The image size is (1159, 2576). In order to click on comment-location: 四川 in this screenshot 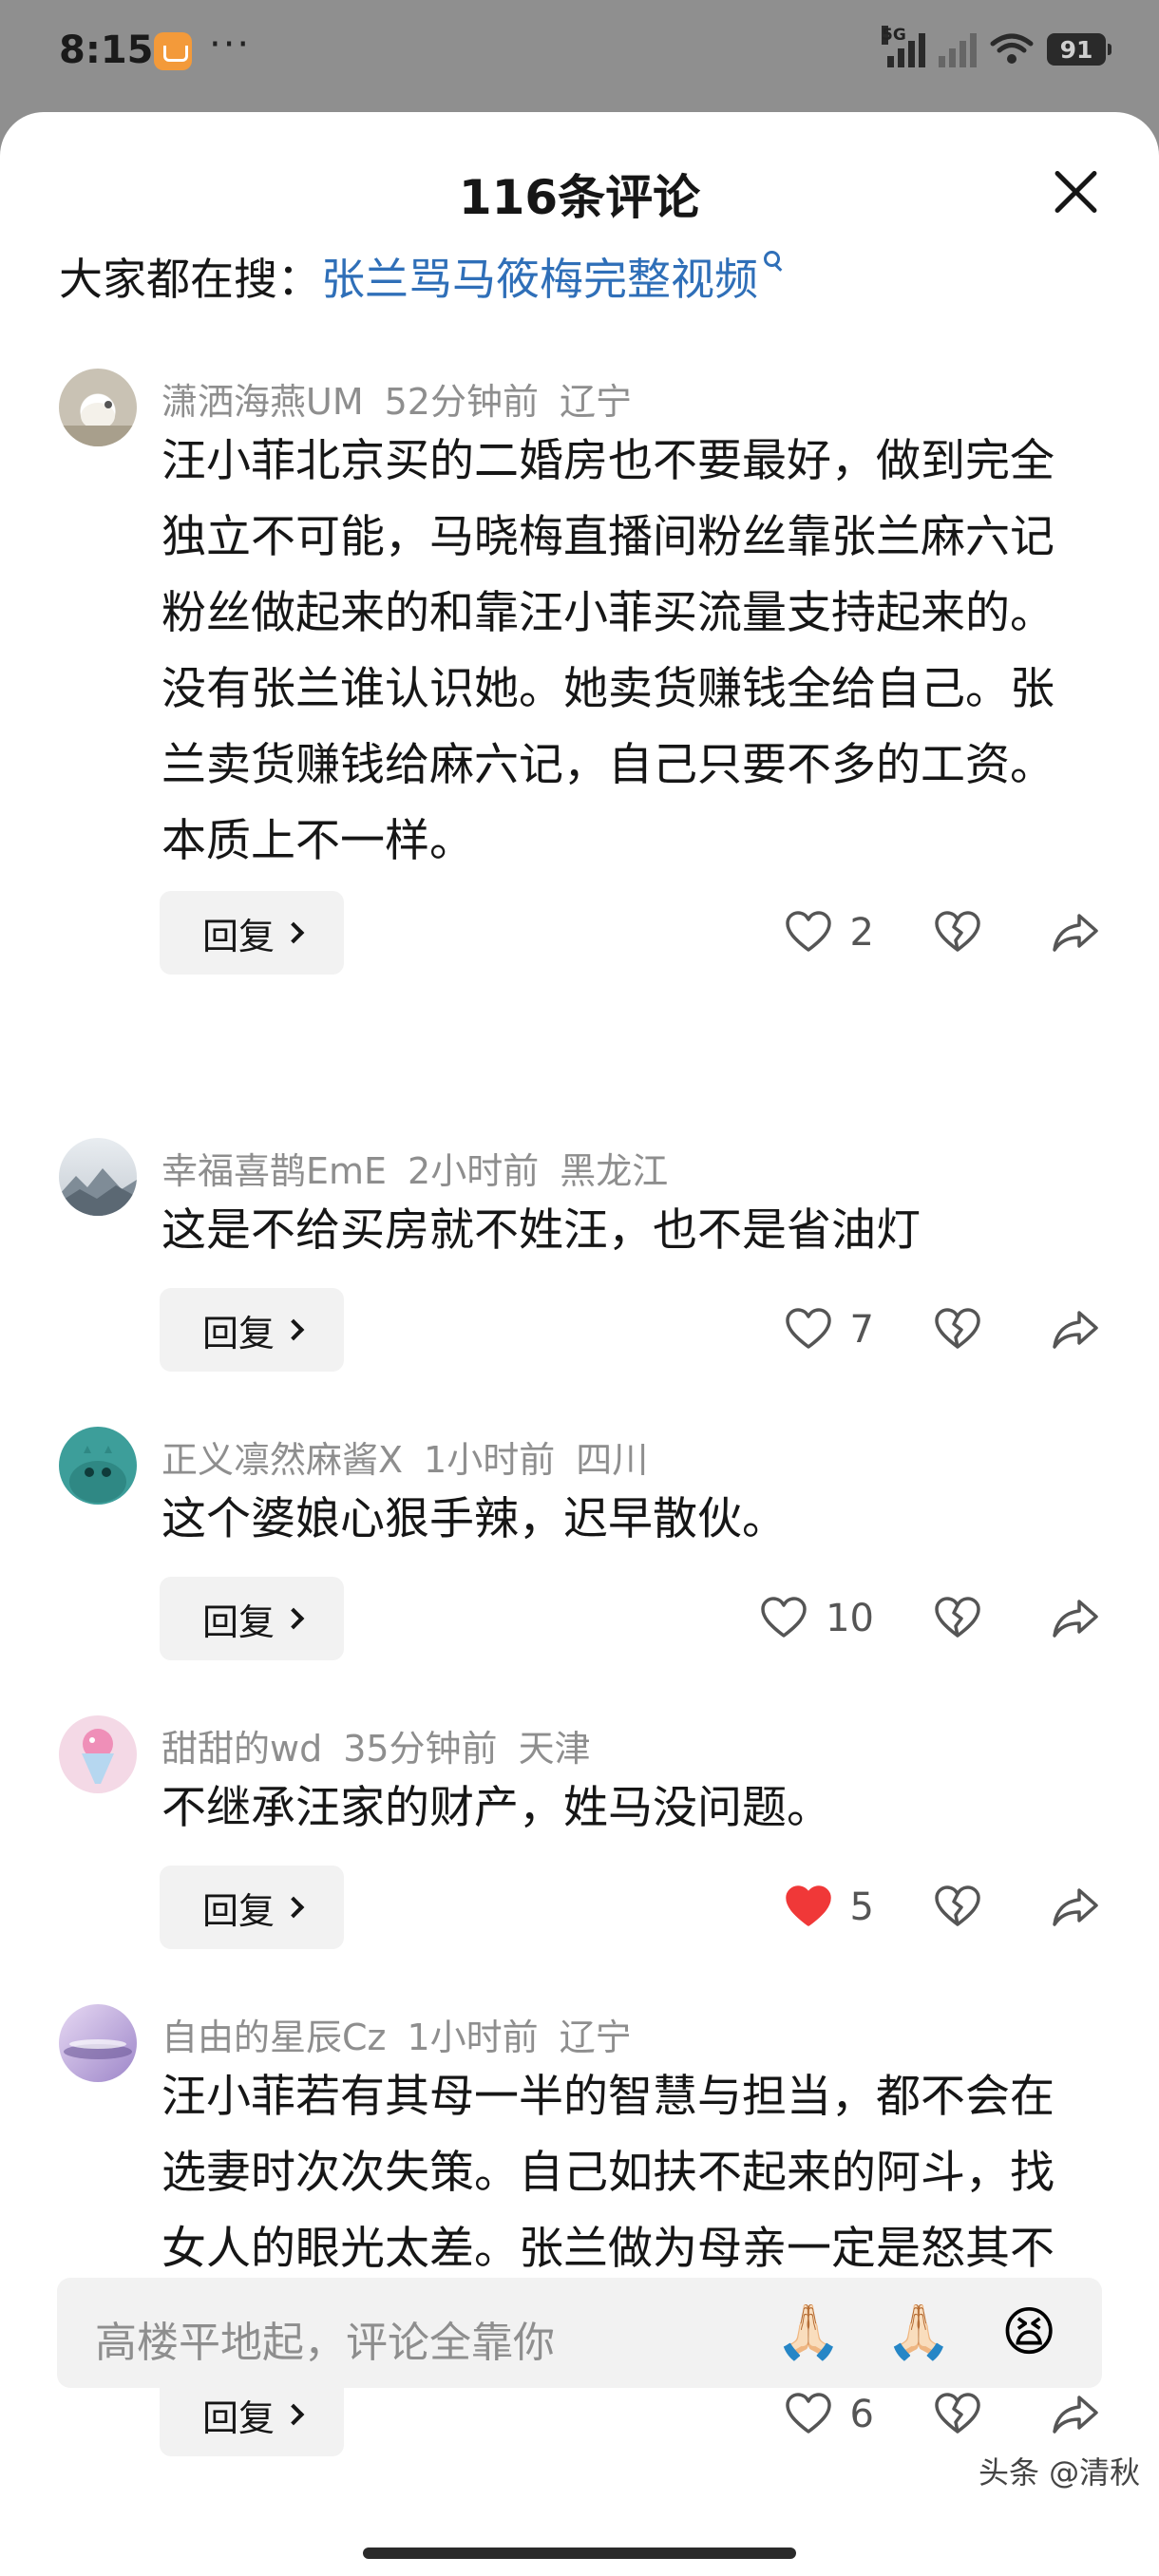, I will do `click(612, 1460)`.